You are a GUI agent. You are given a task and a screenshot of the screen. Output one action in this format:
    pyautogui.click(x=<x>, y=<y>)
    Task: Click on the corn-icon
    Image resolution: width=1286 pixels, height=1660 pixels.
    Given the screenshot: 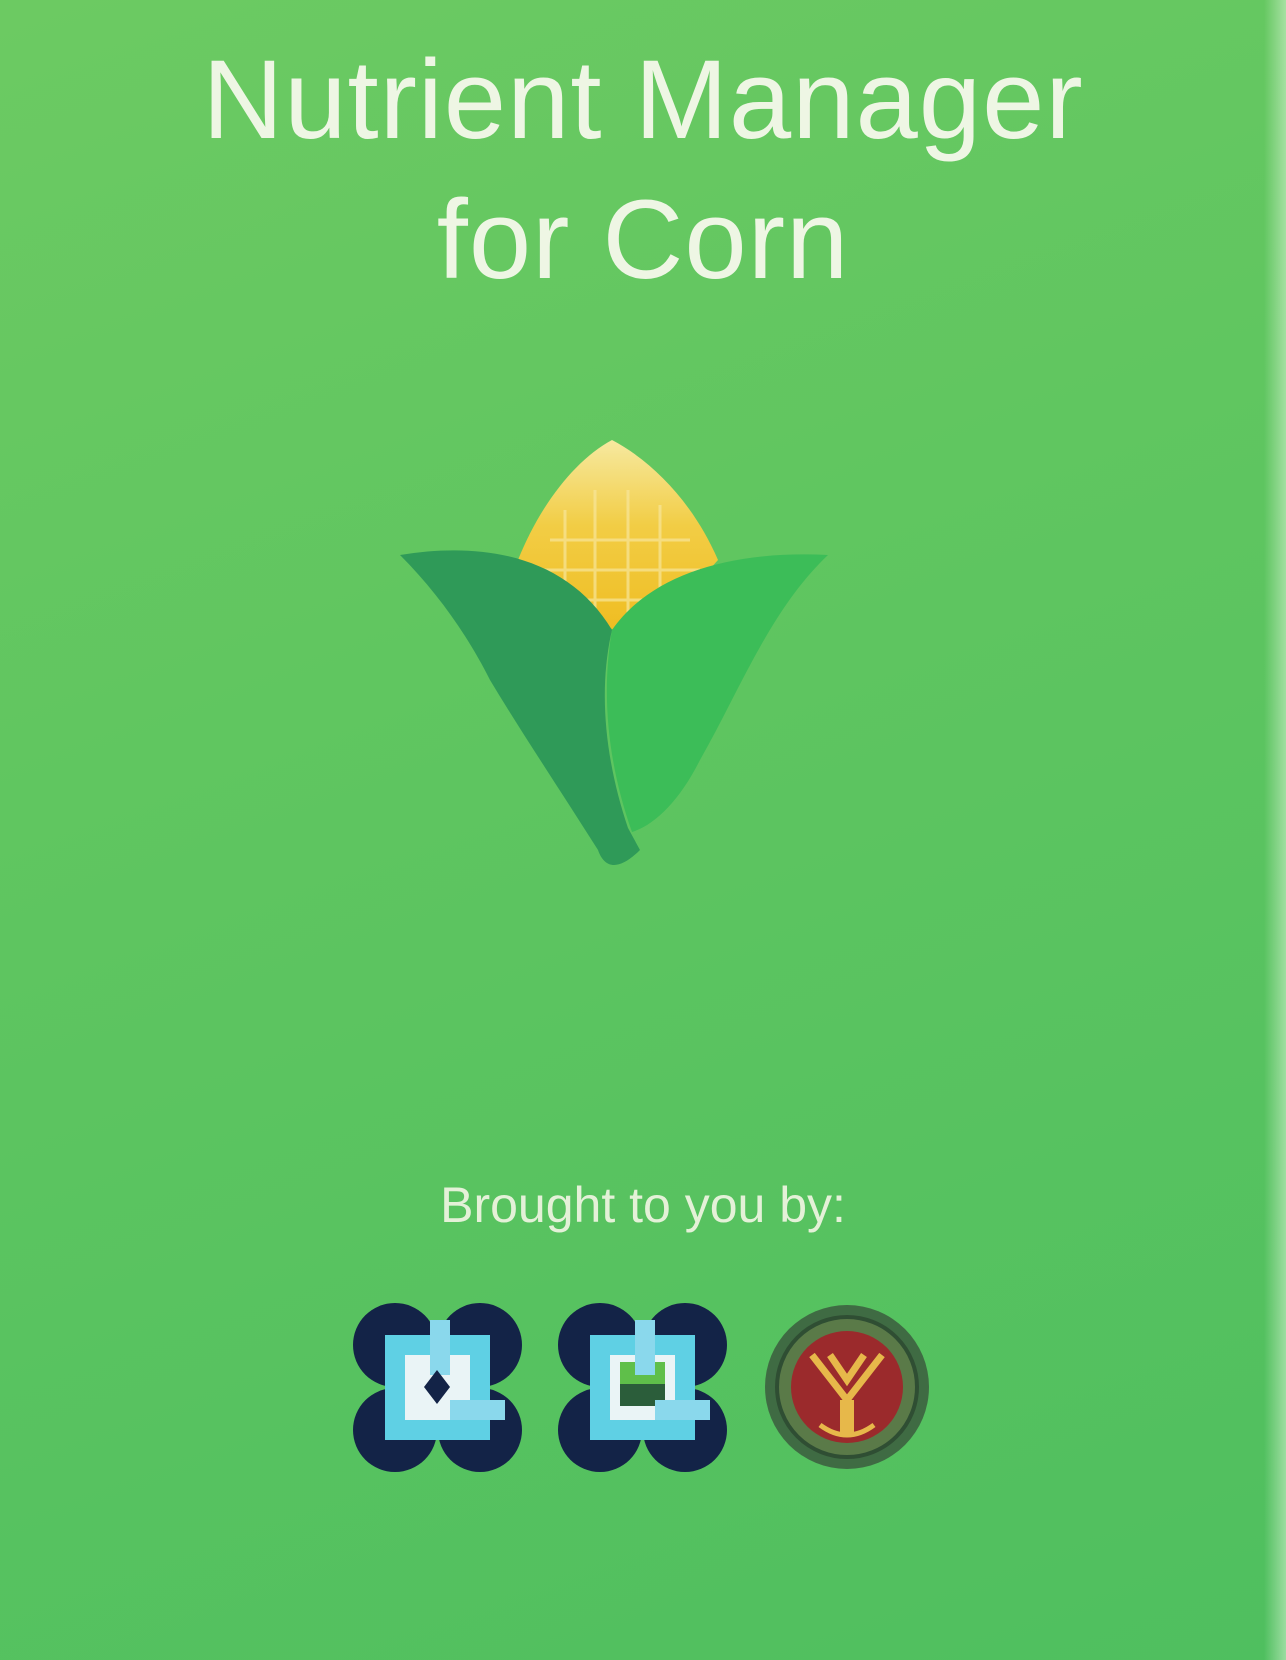 What is the action you would take?
    pyautogui.click(x=640, y=670)
    